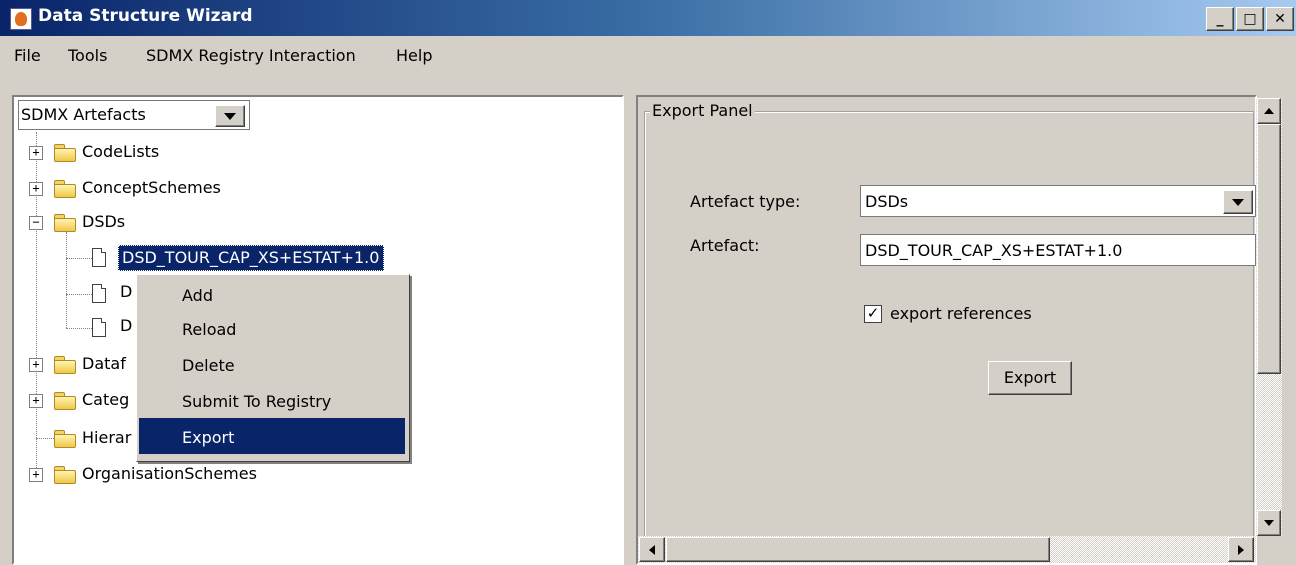  What do you see at coordinates (65, 223) in the screenshot?
I see `folder-open-icon` at bounding box center [65, 223].